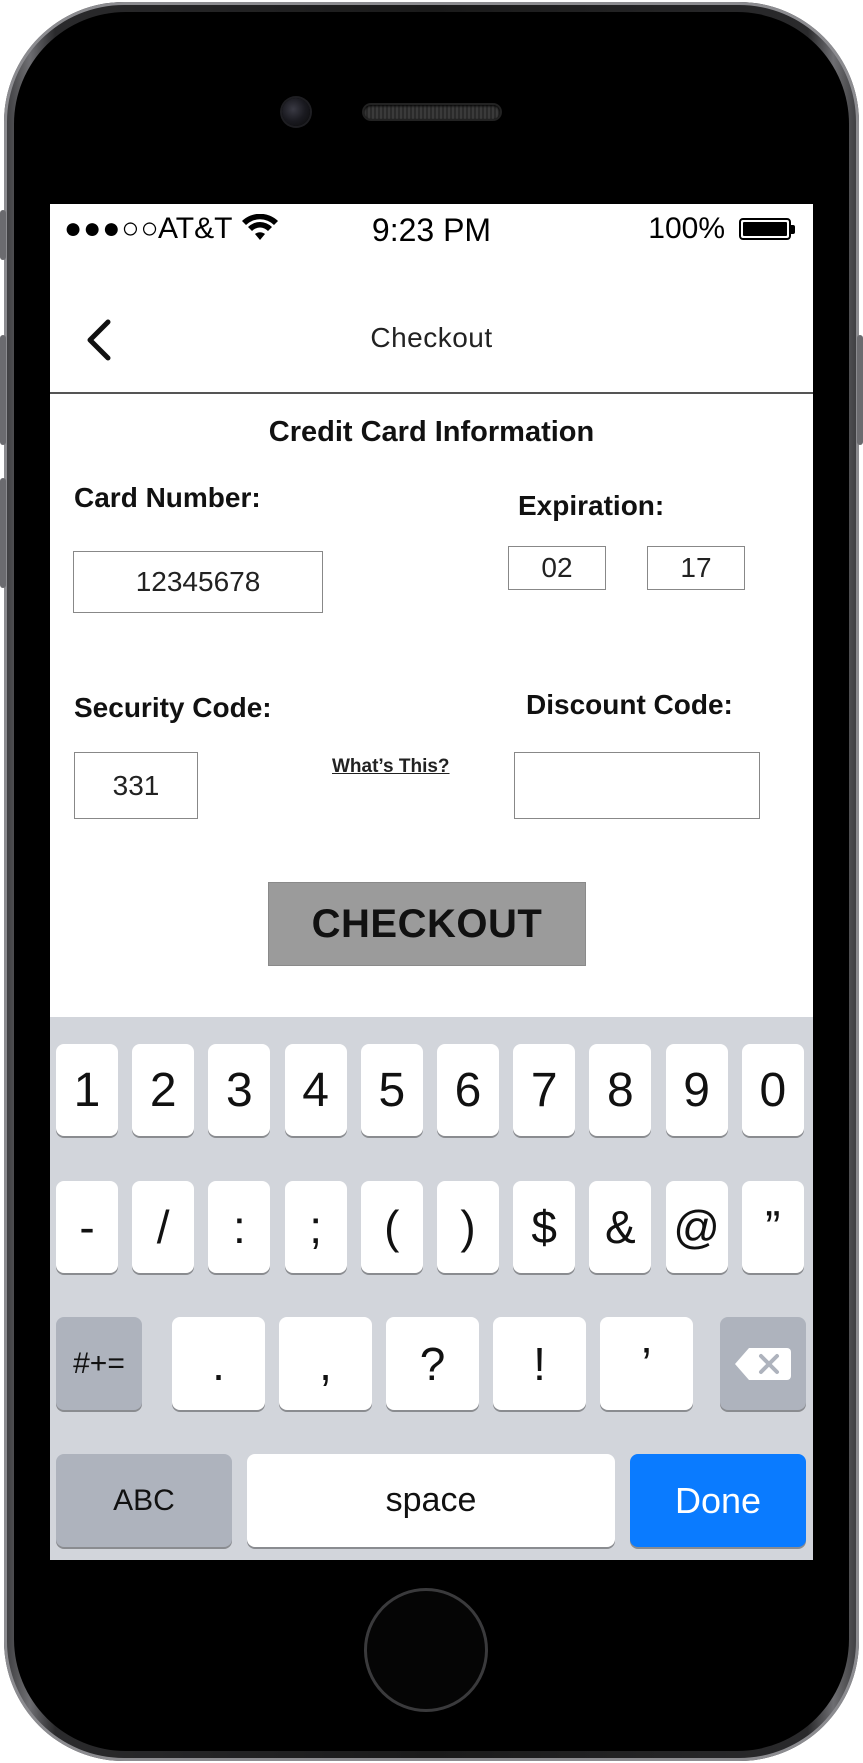  What do you see at coordinates (539, 1363) in the screenshot?
I see `punctuation-key: !` at bounding box center [539, 1363].